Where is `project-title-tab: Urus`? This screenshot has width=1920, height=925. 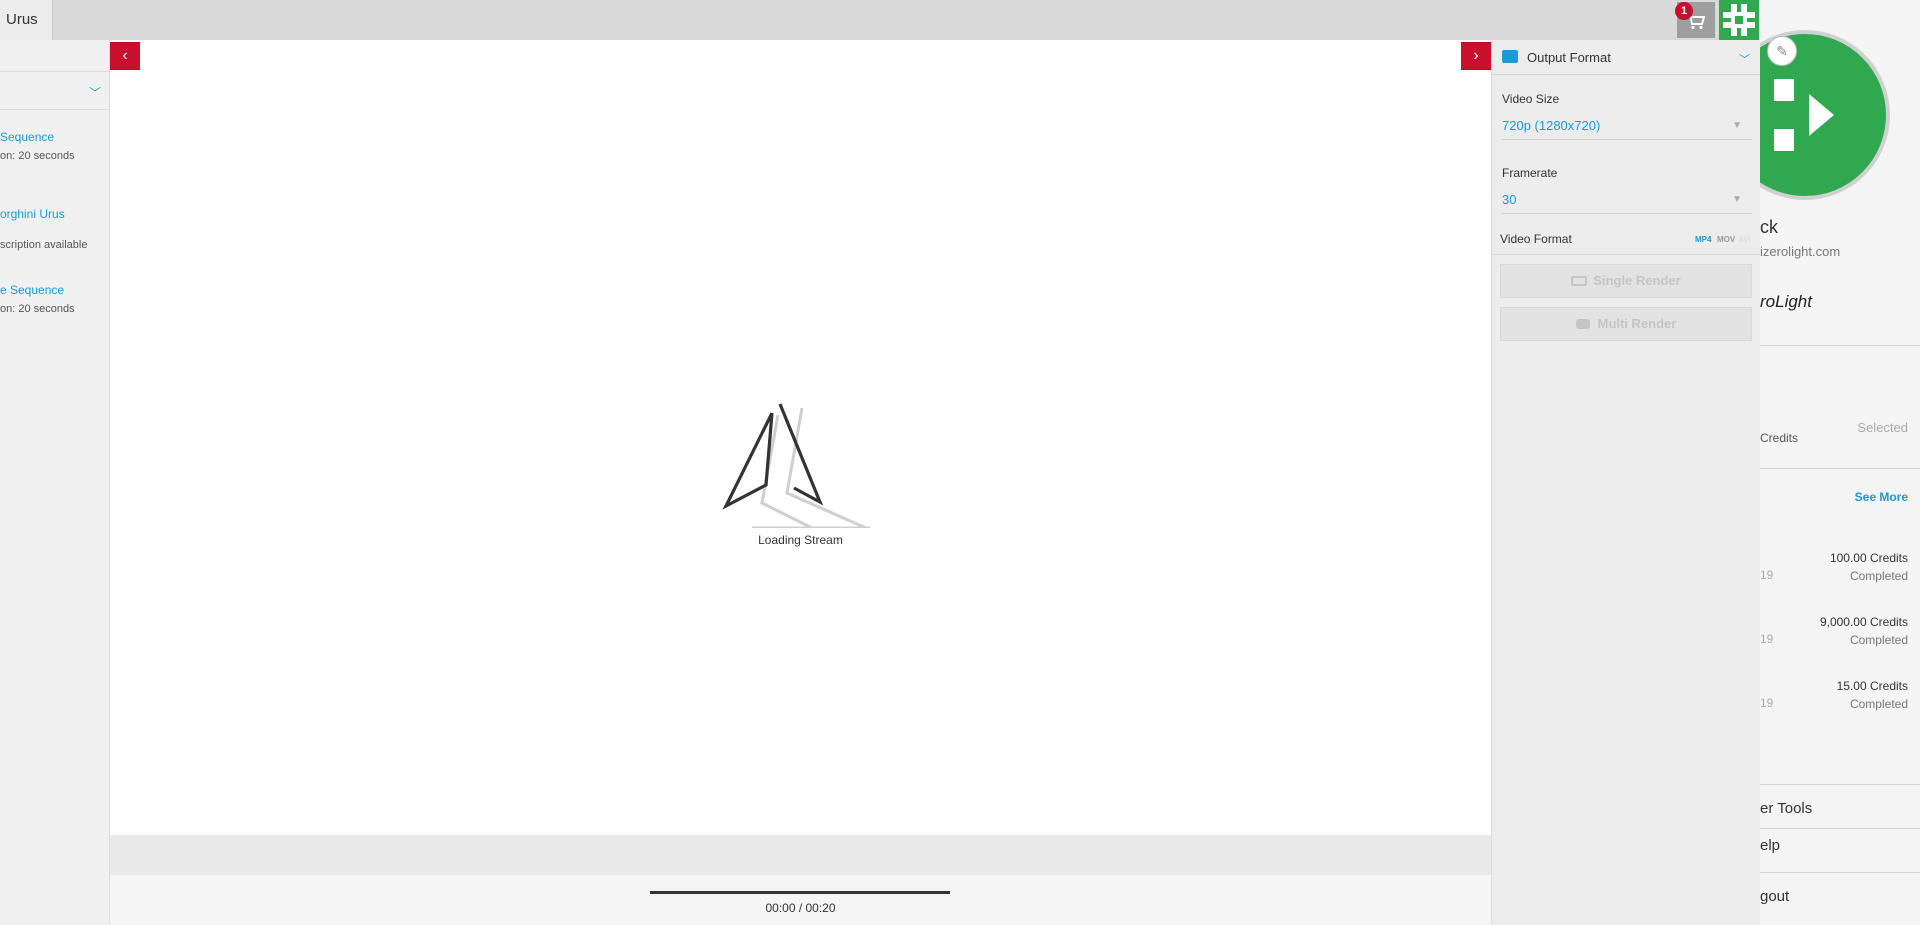
project-title-tab: Urus is located at coordinates (26, 20).